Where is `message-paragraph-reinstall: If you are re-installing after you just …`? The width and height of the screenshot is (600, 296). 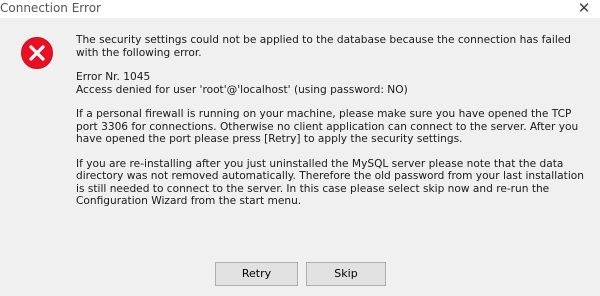
message-paragraph-reinstall: If you are re-installing after you just … is located at coordinates (330, 182).